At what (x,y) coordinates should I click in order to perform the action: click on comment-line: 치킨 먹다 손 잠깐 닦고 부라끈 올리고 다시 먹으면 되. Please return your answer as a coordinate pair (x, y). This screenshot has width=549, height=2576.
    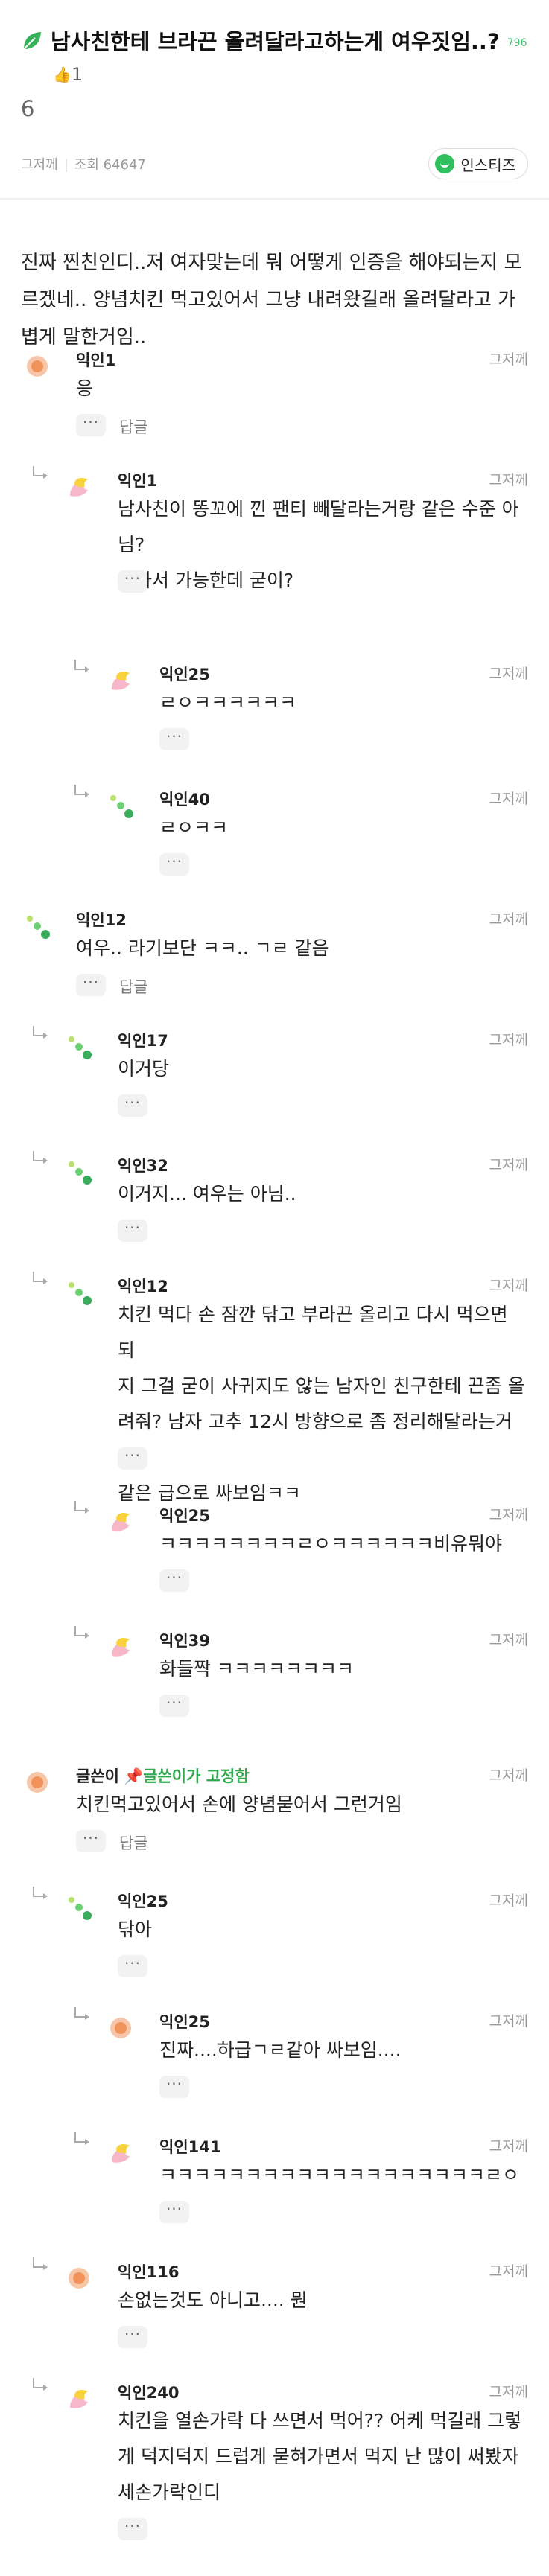
    Looking at the image, I should click on (313, 1332).